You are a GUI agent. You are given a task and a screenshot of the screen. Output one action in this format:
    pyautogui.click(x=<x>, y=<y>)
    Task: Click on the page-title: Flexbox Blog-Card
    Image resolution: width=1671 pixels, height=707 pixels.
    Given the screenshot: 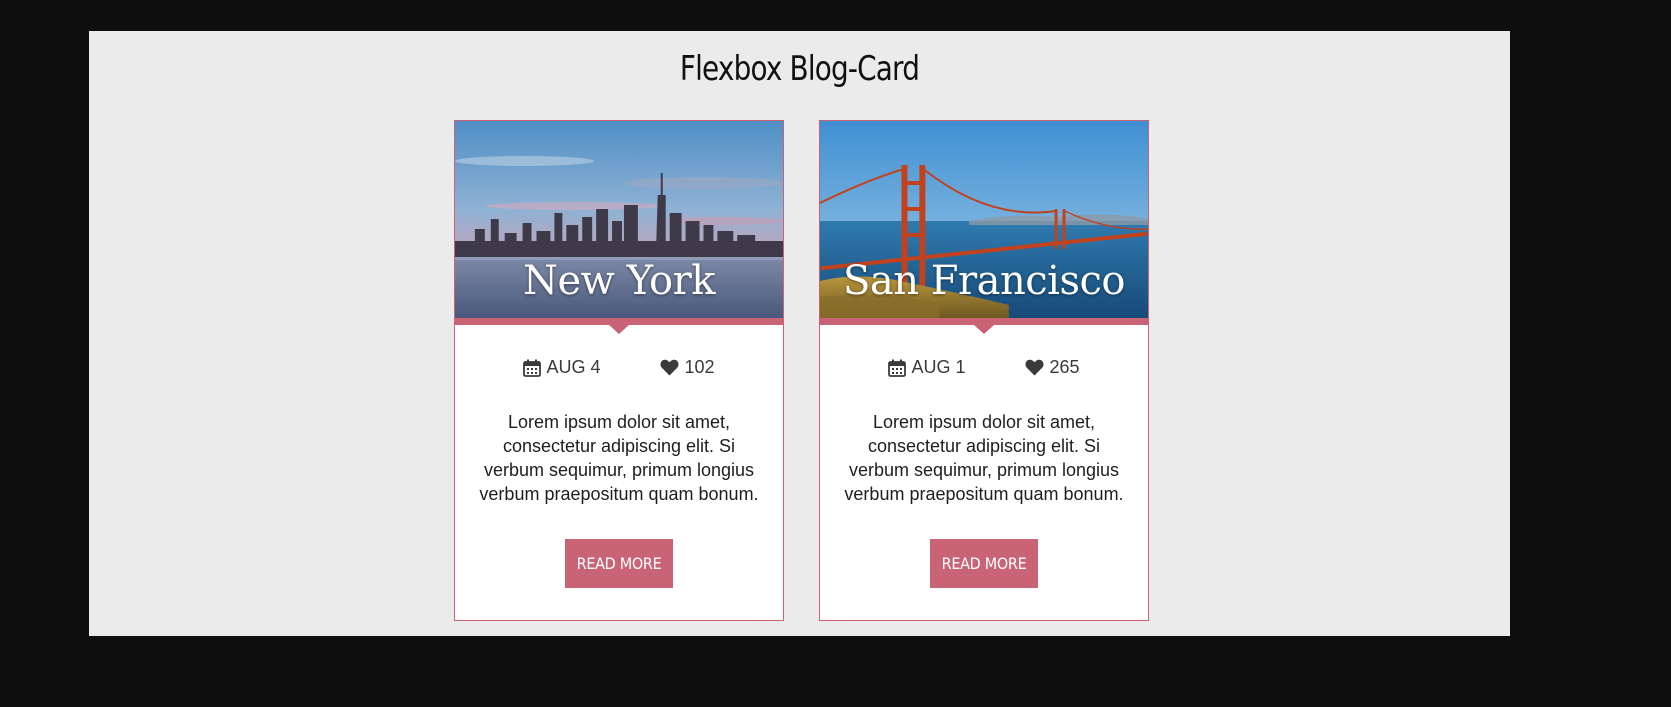 What is the action you would take?
    pyautogui.click(x=799, y=69)
    